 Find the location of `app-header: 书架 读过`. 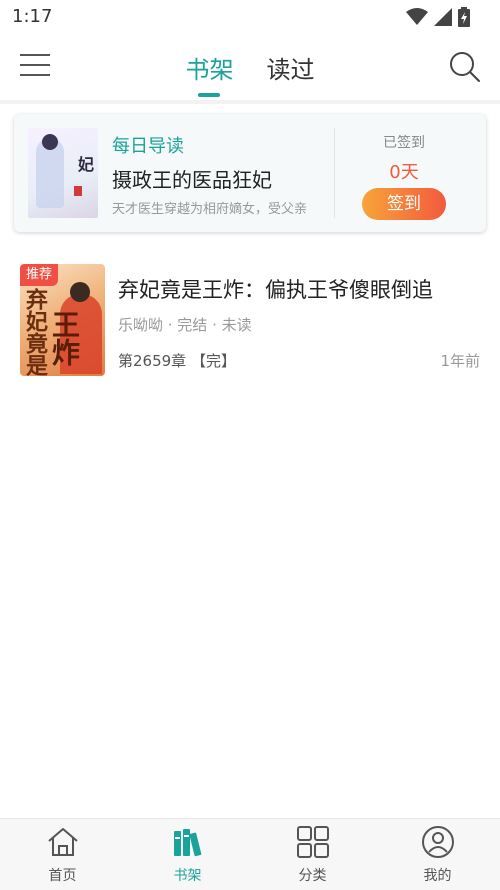

app-header: 书架 读过 is located at coordinates (250, 67).